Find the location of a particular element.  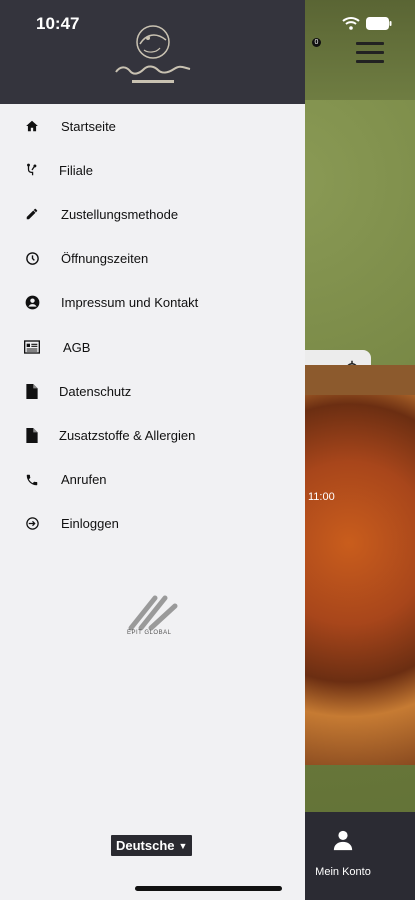

menu-item-anrufen: Anrufen is located at coordinates (152, 480).